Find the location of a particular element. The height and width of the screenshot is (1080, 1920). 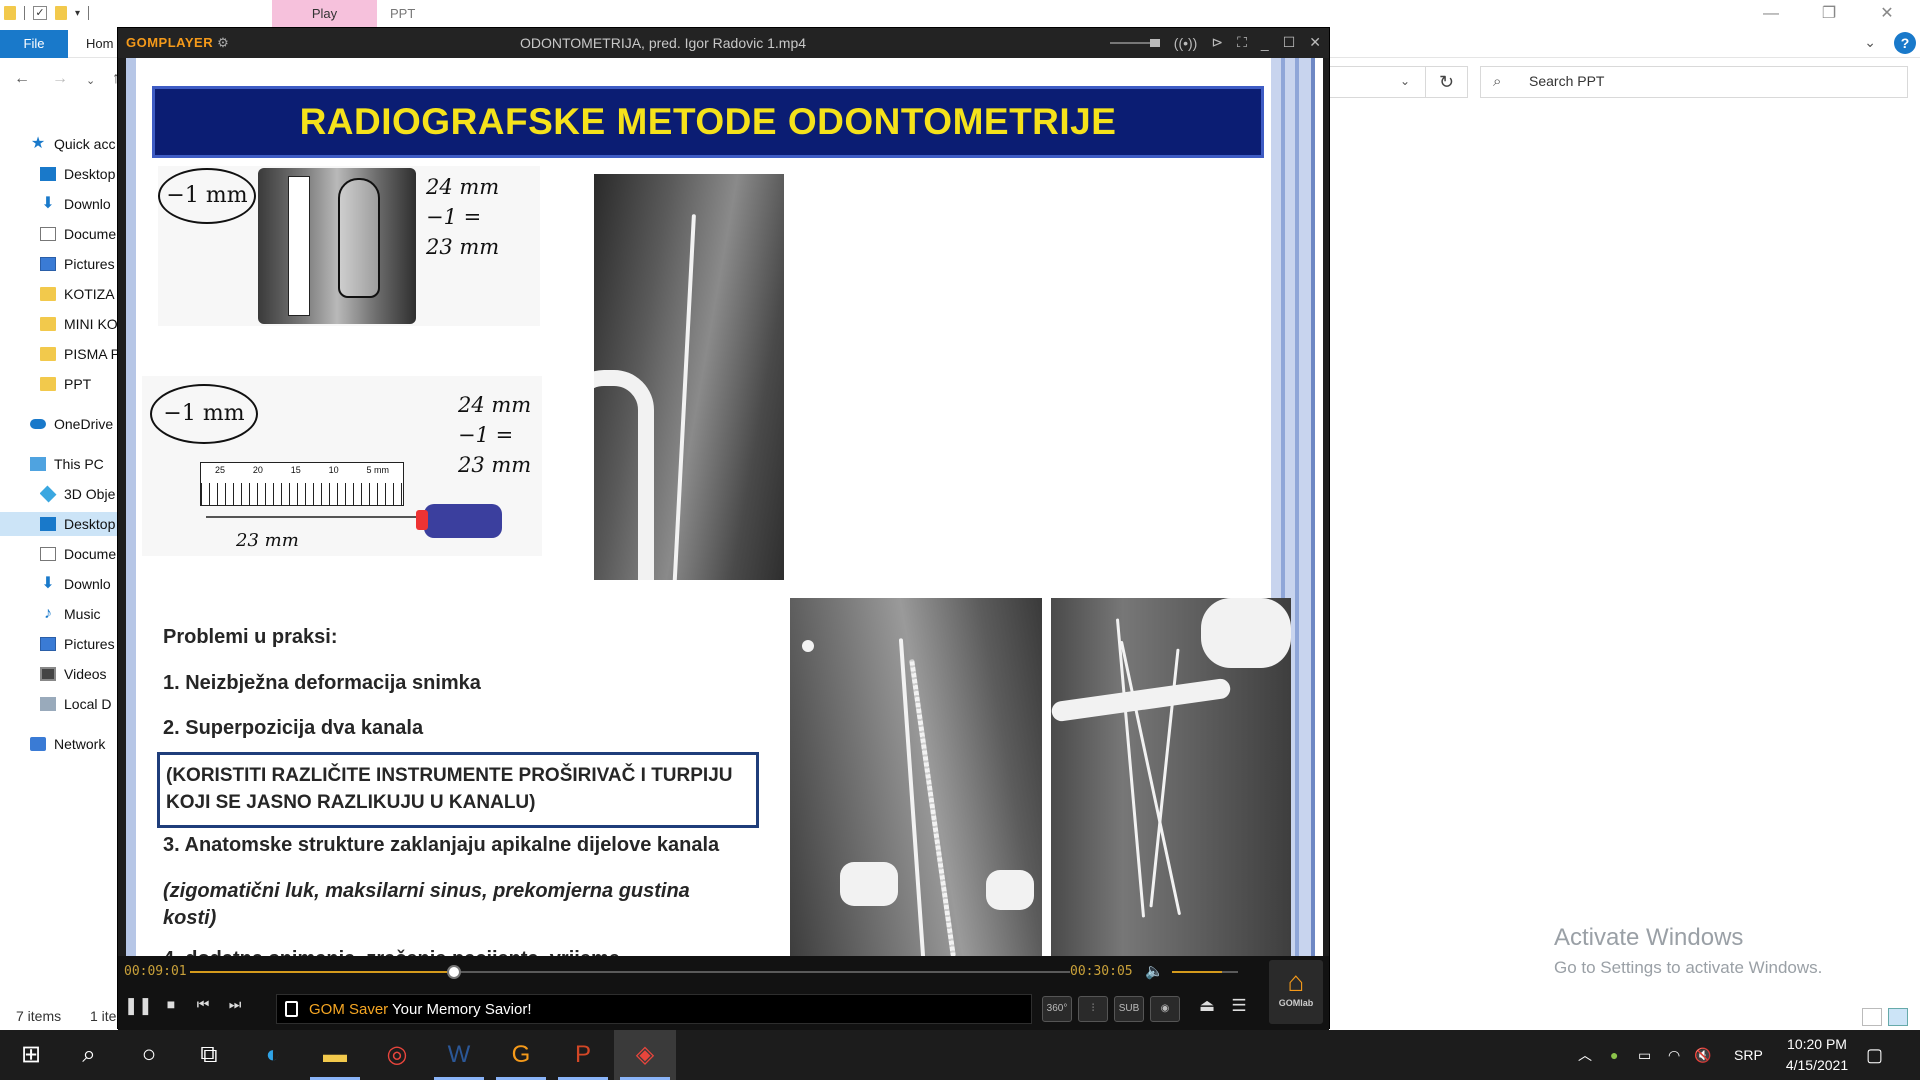

seek-handle is located at coordinates (454, 972).